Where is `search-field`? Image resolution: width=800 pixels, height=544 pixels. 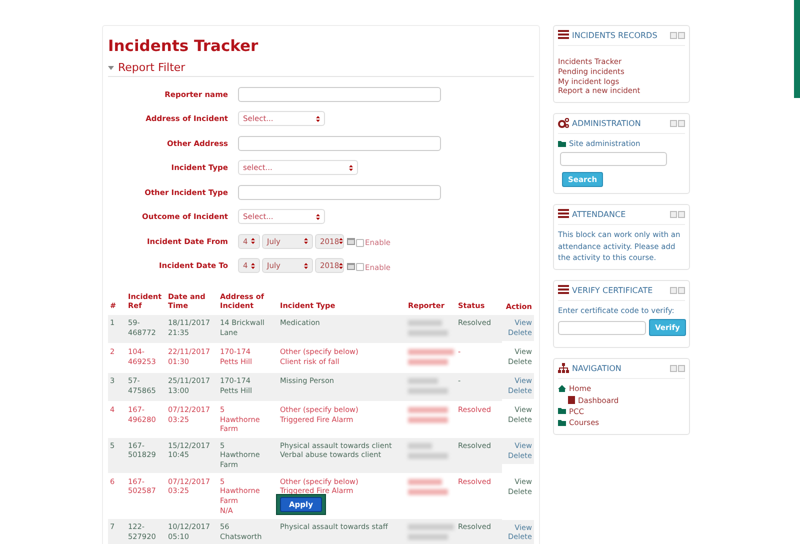 search-field is located at coordinates (613, 159).